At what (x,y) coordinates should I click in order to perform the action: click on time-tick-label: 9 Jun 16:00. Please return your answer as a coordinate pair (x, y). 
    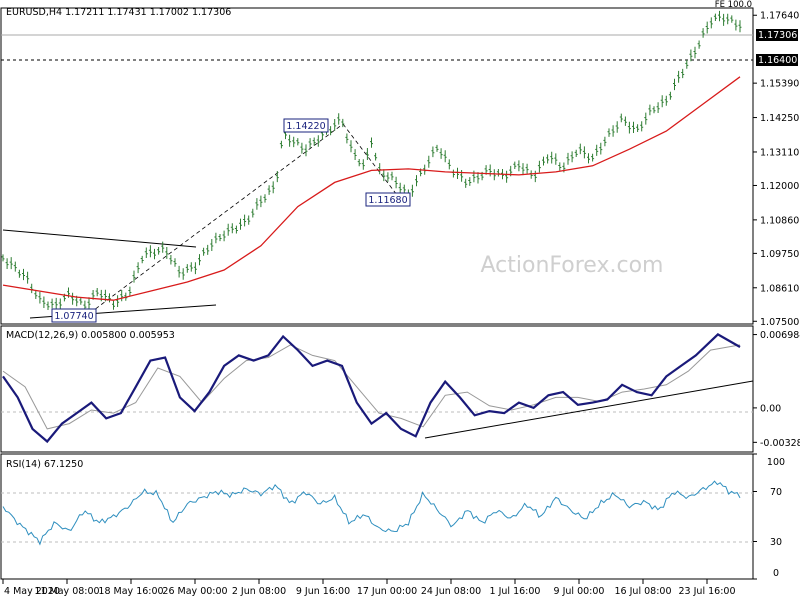
    Looking at the image, I should click on (323, 591).